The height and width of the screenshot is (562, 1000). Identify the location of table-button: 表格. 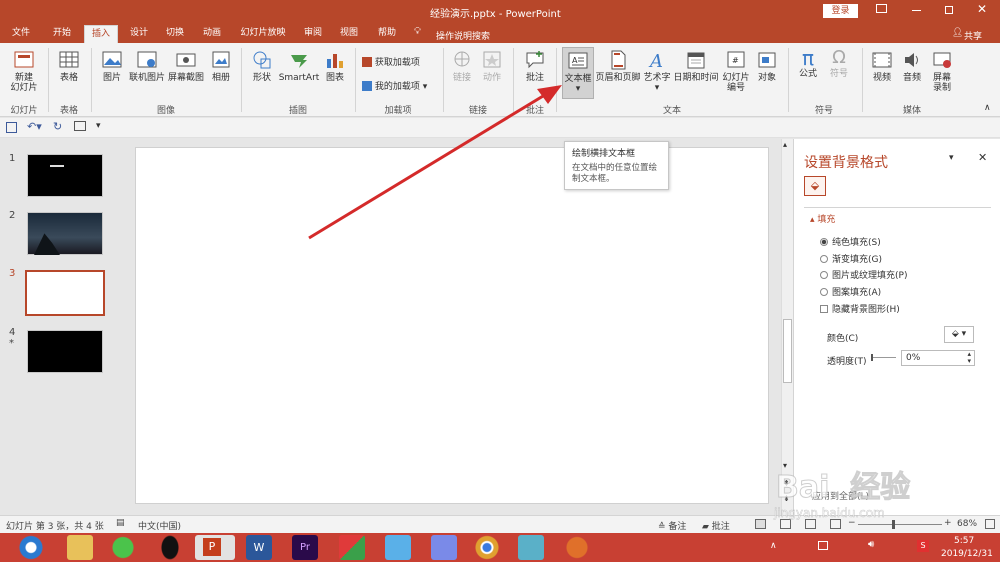
(69, 66).